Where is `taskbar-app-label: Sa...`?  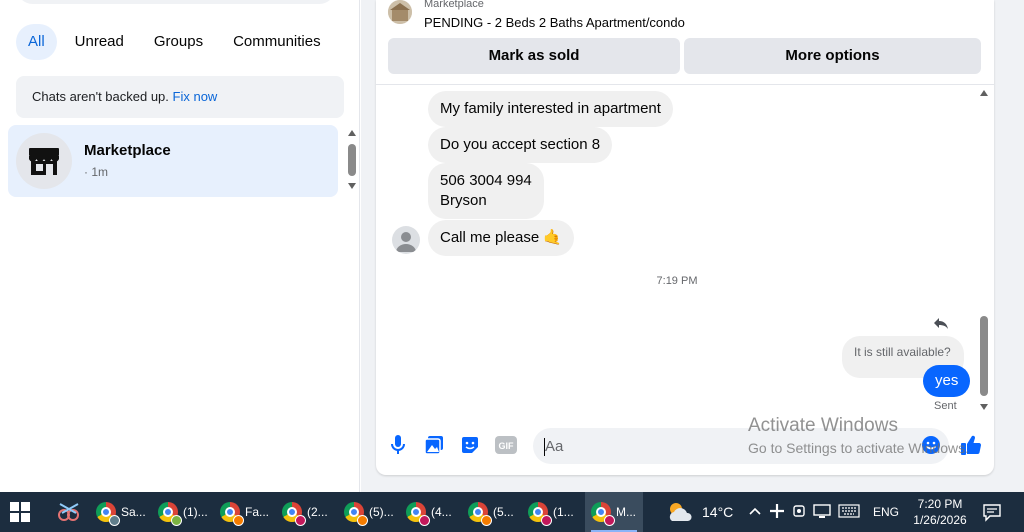 taskbar-app-label: Sa... is located at coordinates (133, 512).